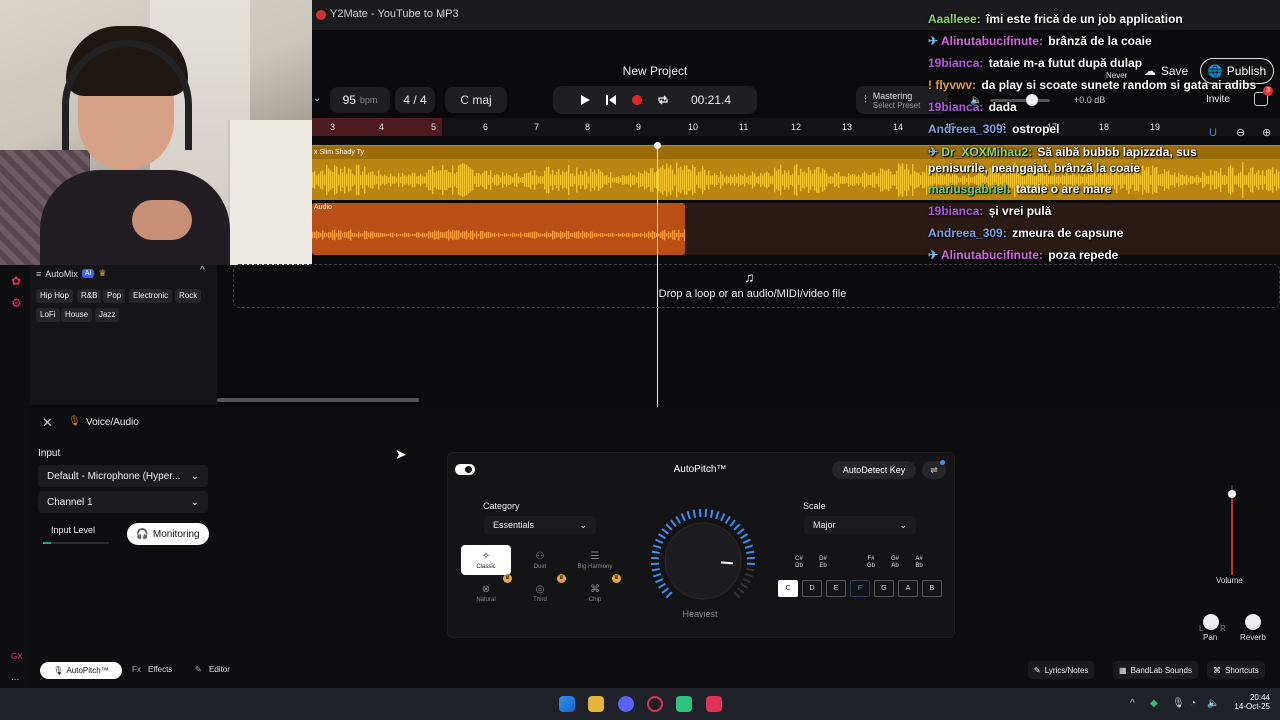 The width and height of the screenshot is (1280, 720). I want to click on bandlab-sounds-button: ▦ BandLab Sounds, so click(1155, 670).